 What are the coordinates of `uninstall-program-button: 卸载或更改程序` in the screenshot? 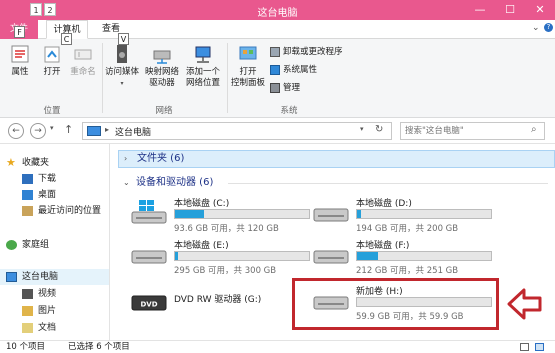 It's located at (306, 52).